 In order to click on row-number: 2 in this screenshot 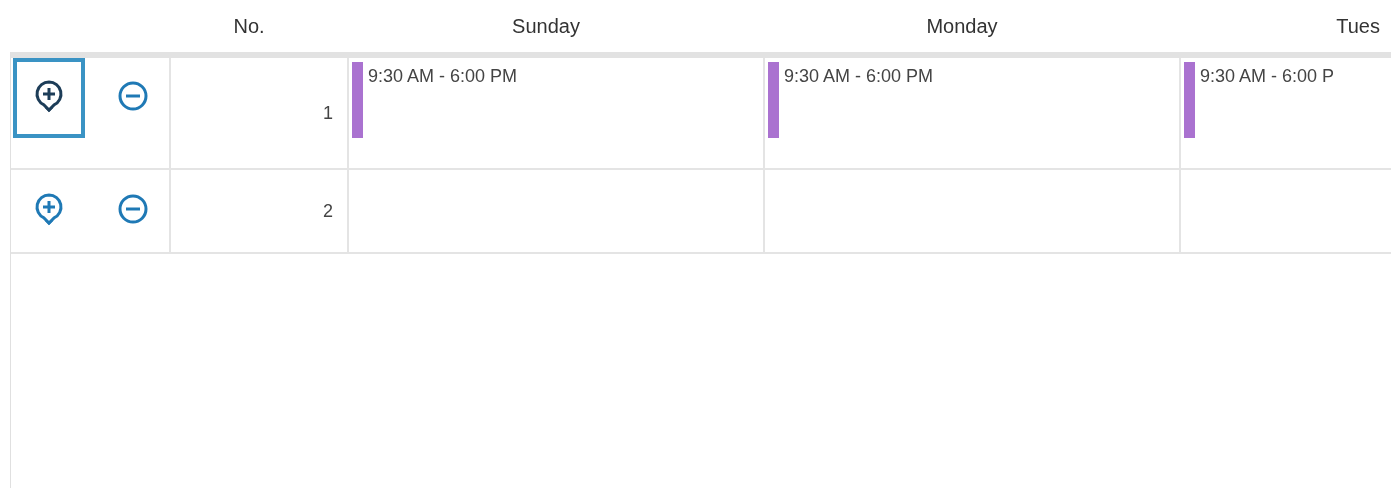, I will do `click(328, 211)`.